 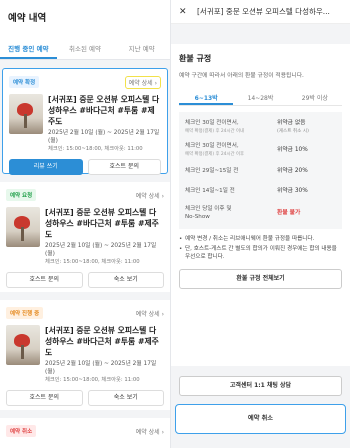 I want to click on bottom-actions: 고객센터 1:1 채팅 상담 예약 취소, so click(x=260, y=407).